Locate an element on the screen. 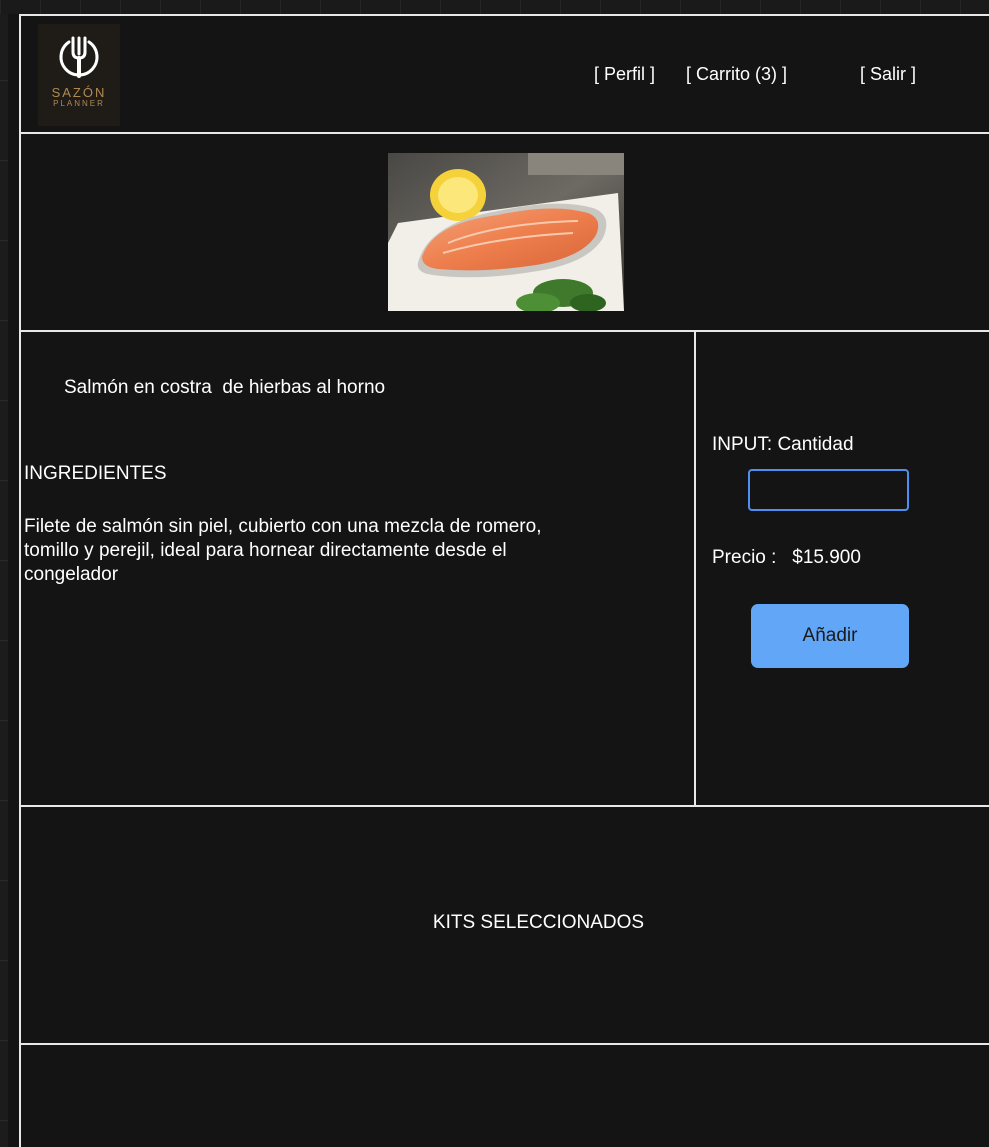 The height and width of the screenshot is (1147, 989). nav-logout-link: [ Salir ] is located at coordinates (888, 74).